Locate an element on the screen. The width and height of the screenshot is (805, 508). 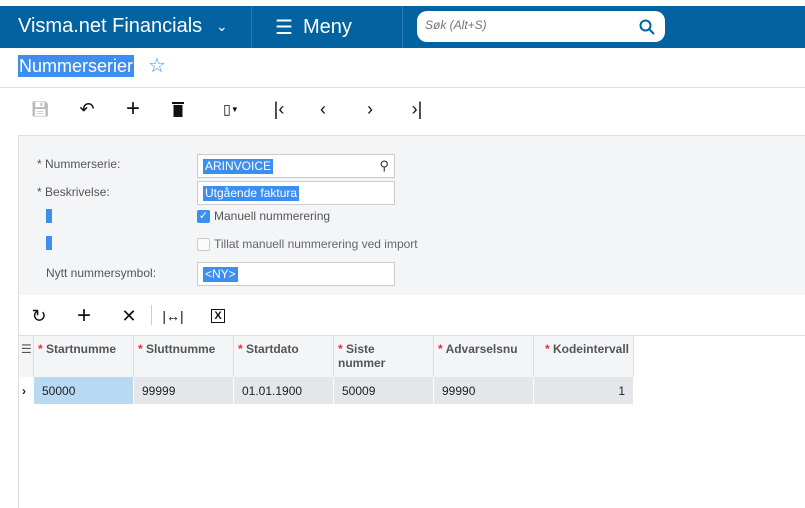
add-row-button: + is located at coordinates (84, 315).